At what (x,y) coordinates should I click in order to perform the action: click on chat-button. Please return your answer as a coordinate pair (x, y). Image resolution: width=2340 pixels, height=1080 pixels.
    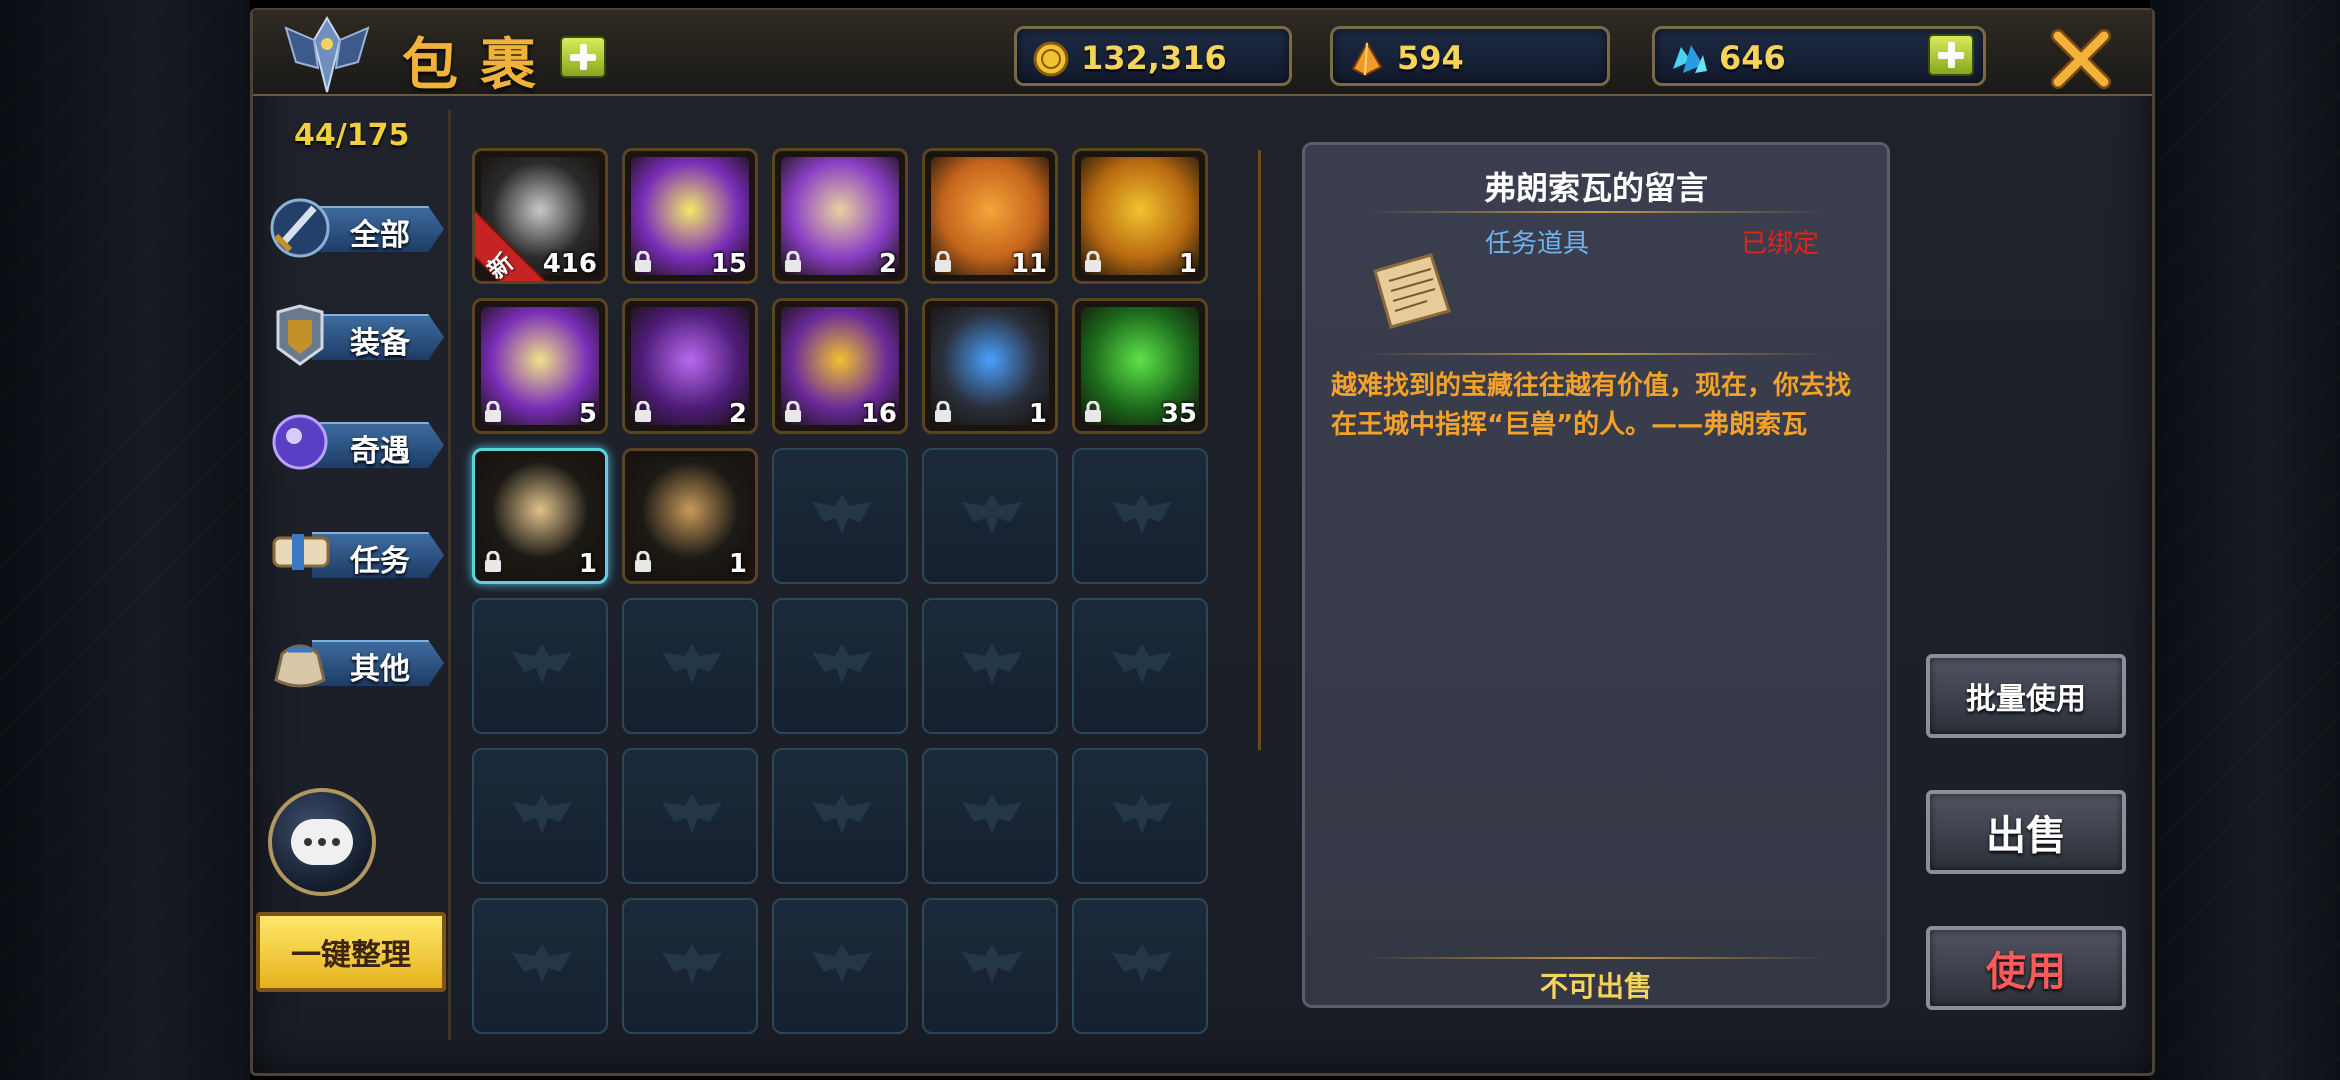
    Looking at the image, I should click on (322, 842).